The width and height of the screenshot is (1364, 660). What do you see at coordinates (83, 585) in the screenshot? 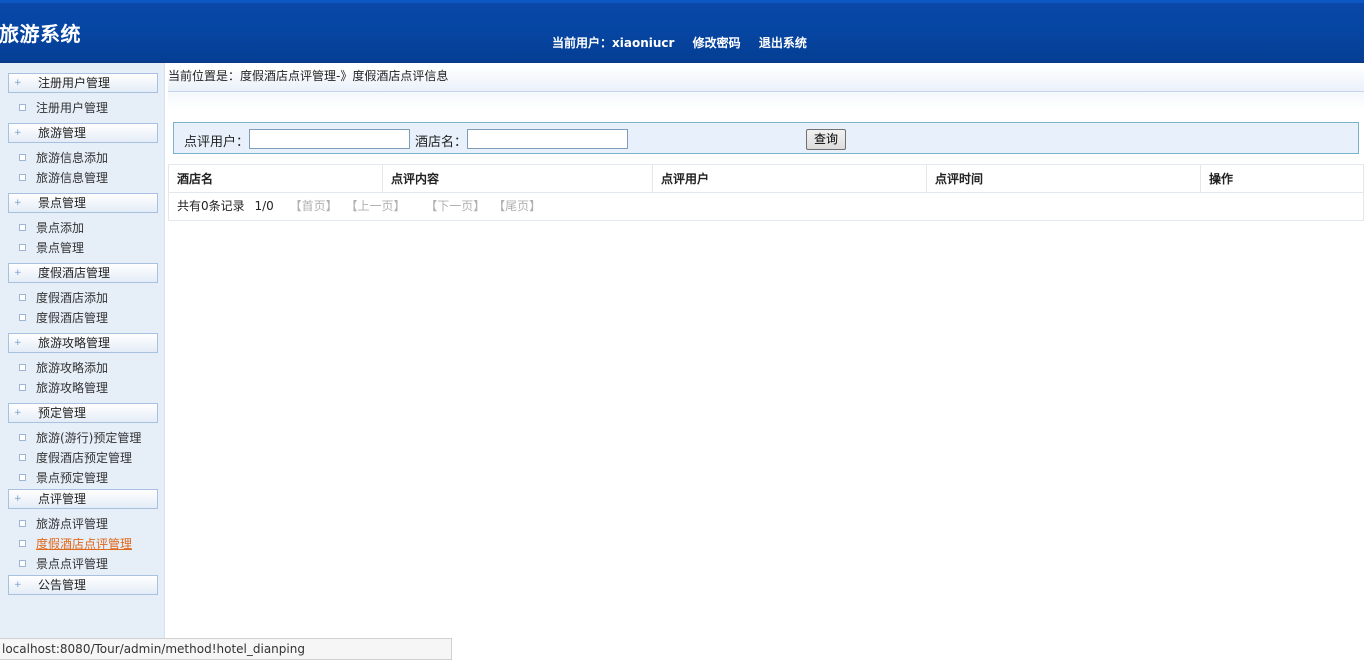
I see `menu-group-notice: + 公告管理` at bounding box center [83, 585].